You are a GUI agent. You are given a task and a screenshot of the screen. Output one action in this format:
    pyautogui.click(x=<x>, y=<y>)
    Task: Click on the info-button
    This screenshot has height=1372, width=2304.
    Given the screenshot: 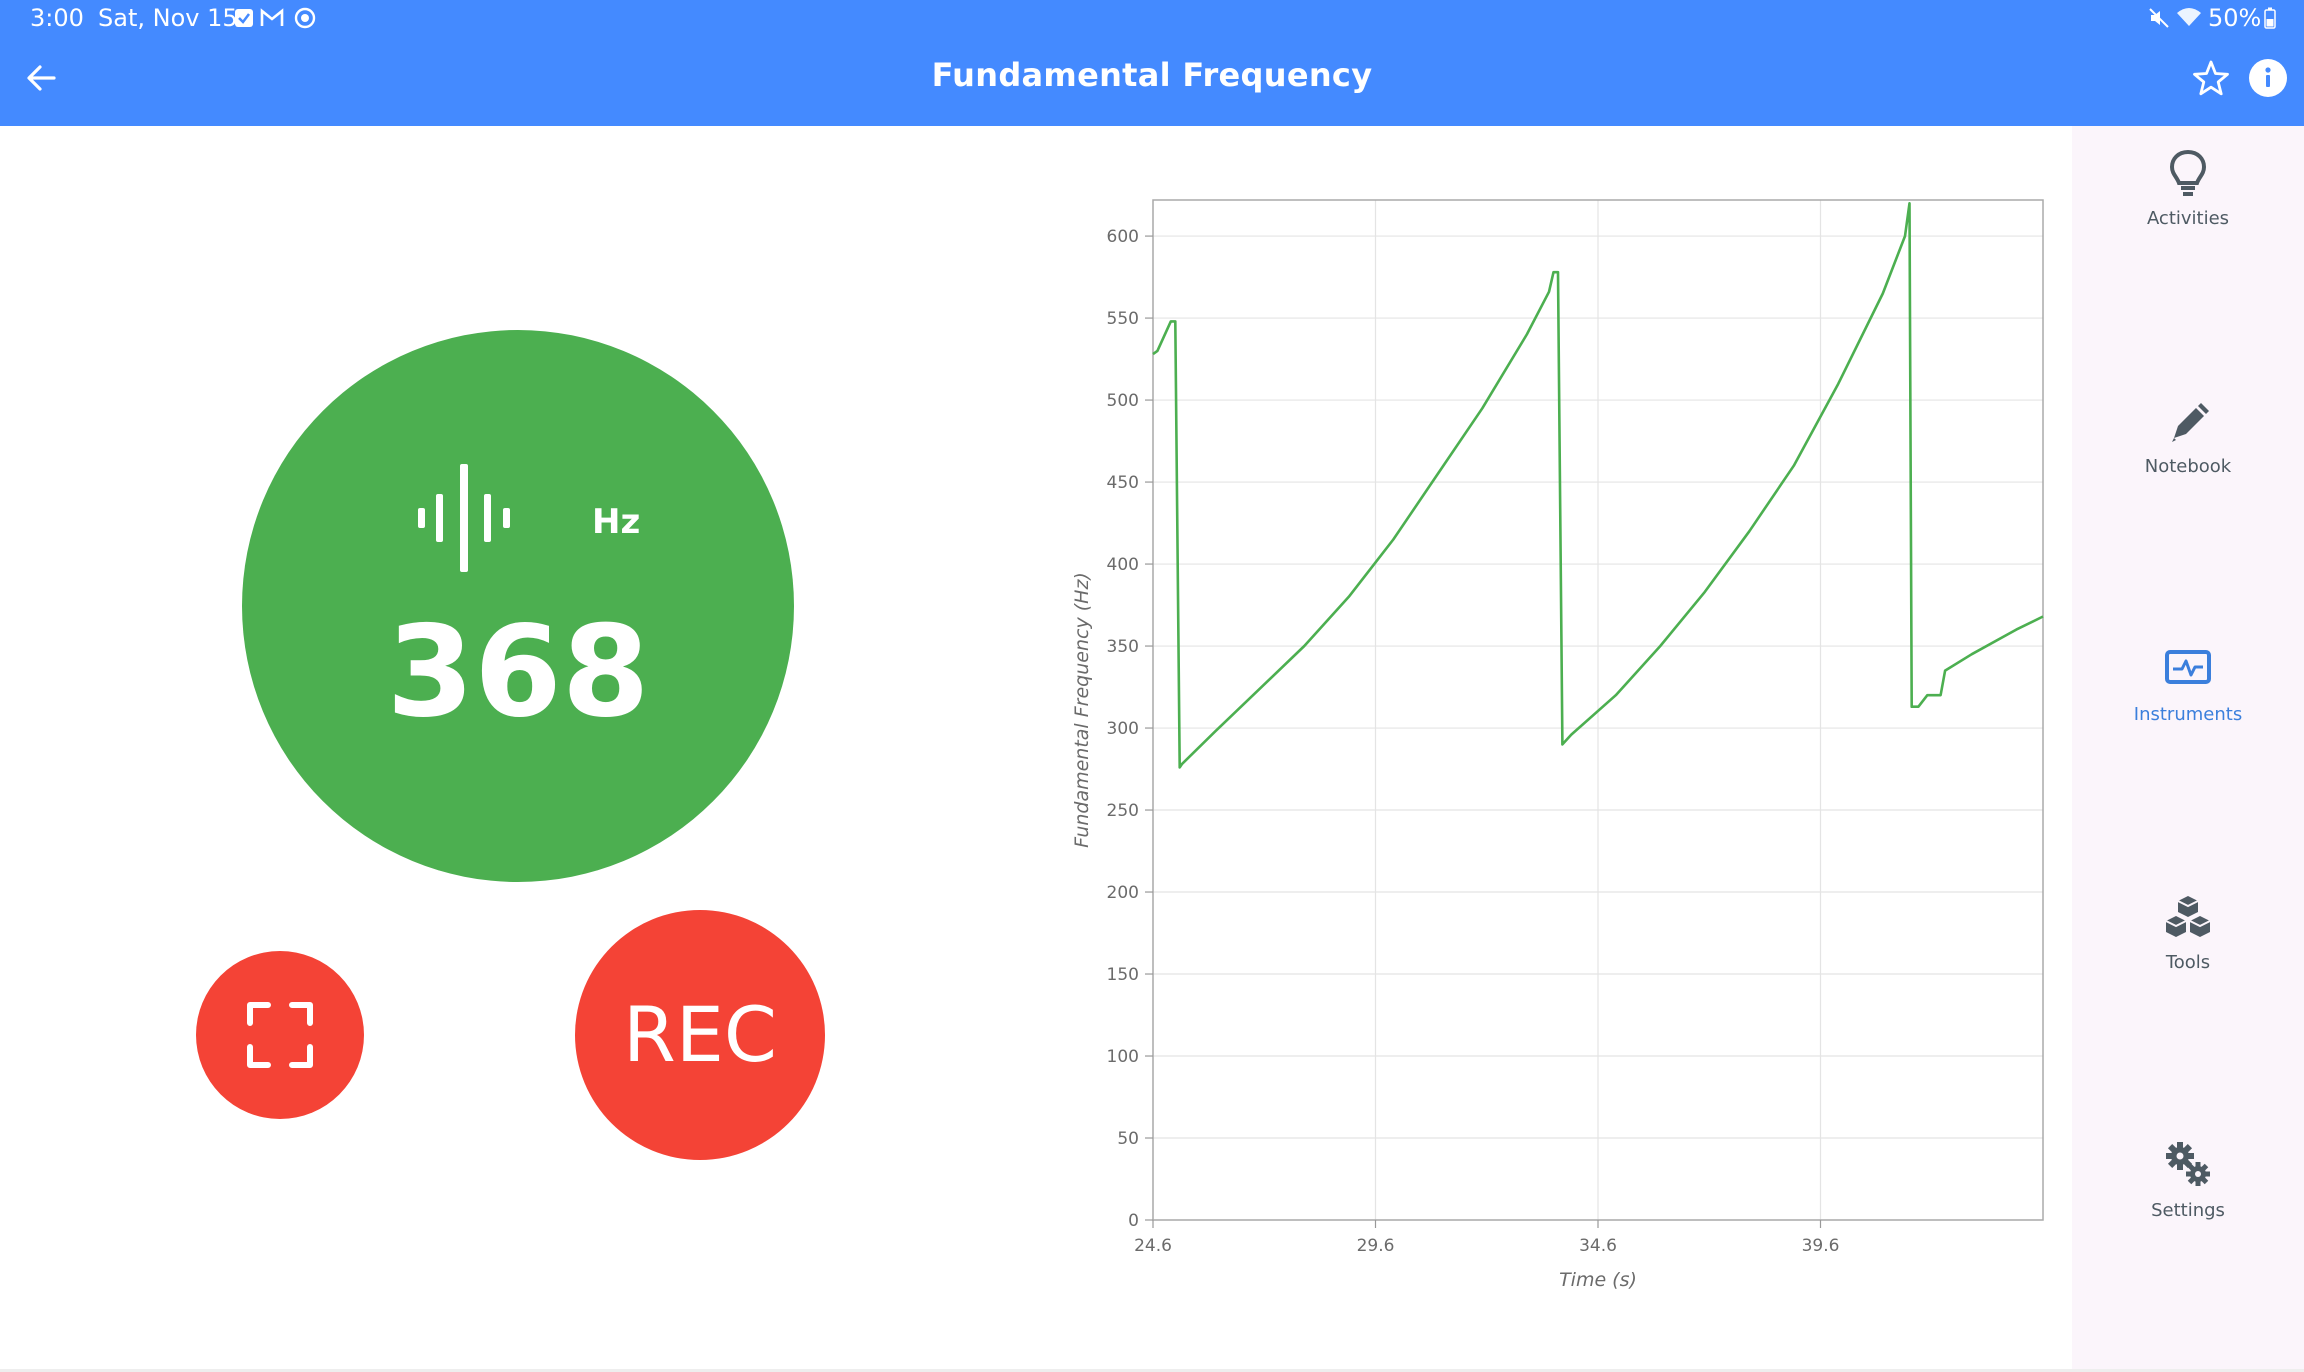 What is the action you would take?
    pyautogui.click(x=2268, y=78)
    